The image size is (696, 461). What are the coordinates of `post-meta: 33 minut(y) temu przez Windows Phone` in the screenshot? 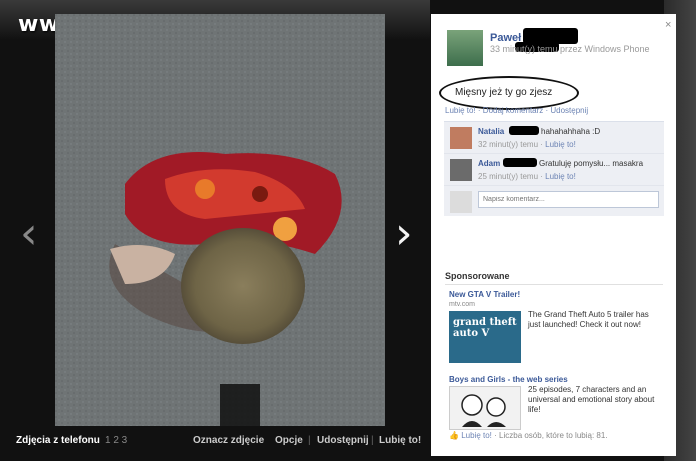 It's located at (570, 49).